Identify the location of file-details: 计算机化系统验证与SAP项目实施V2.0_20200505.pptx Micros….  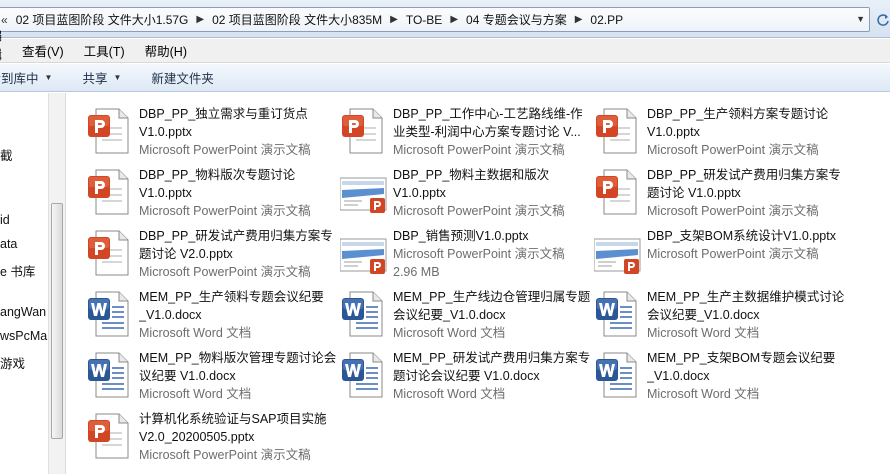
(239, 437).